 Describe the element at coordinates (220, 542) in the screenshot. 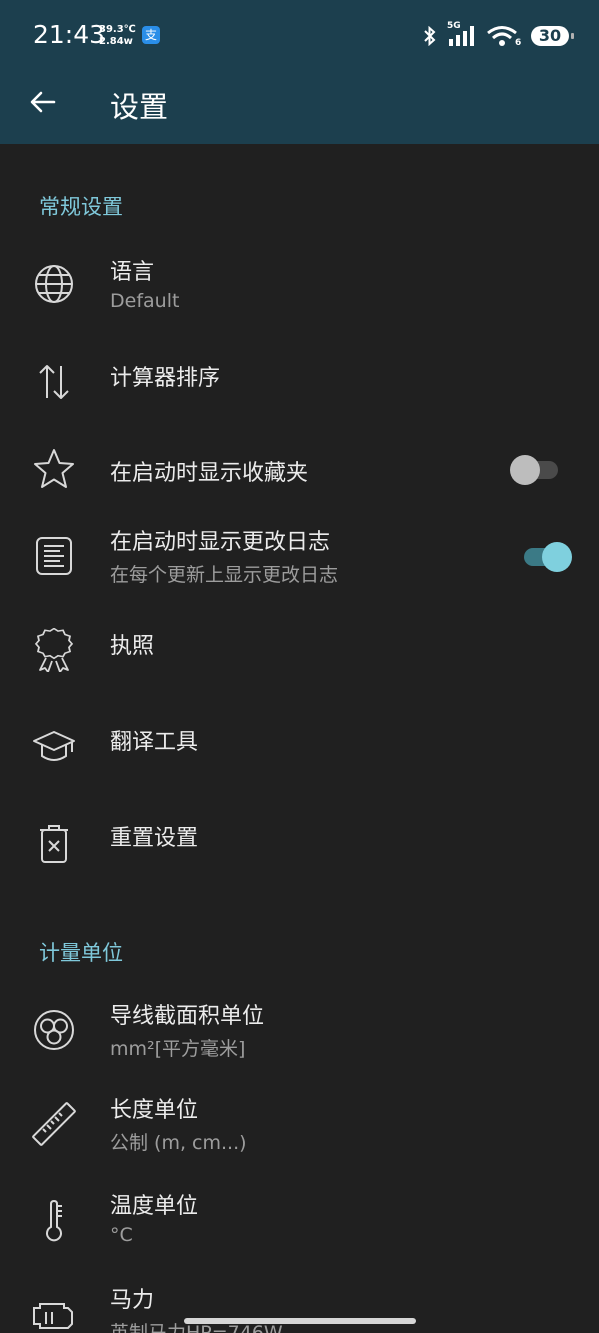

I see `setting-show-changelog-label: 在启动时显示更改日志` at that location.